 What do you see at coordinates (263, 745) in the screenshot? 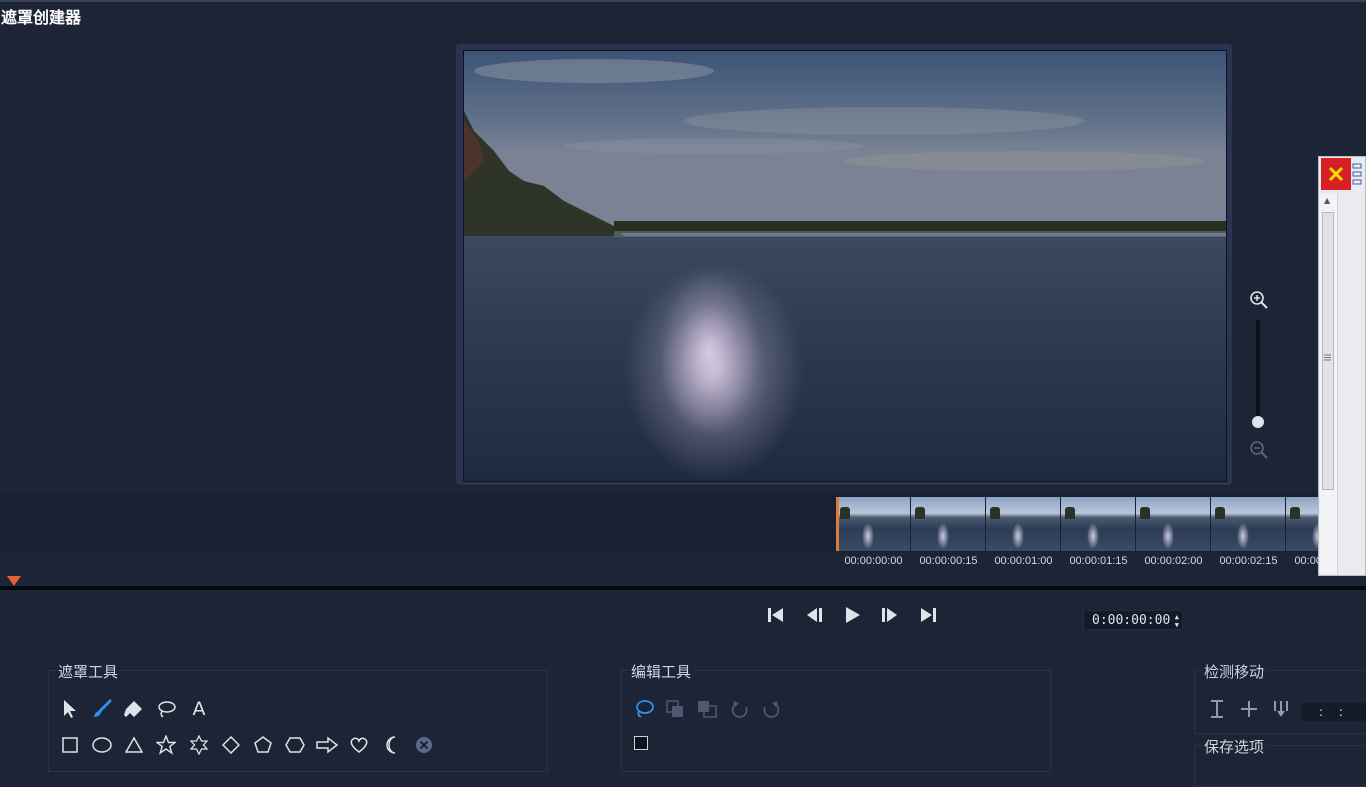
I see `pentagon-icon` at bounding box center [263, 745].